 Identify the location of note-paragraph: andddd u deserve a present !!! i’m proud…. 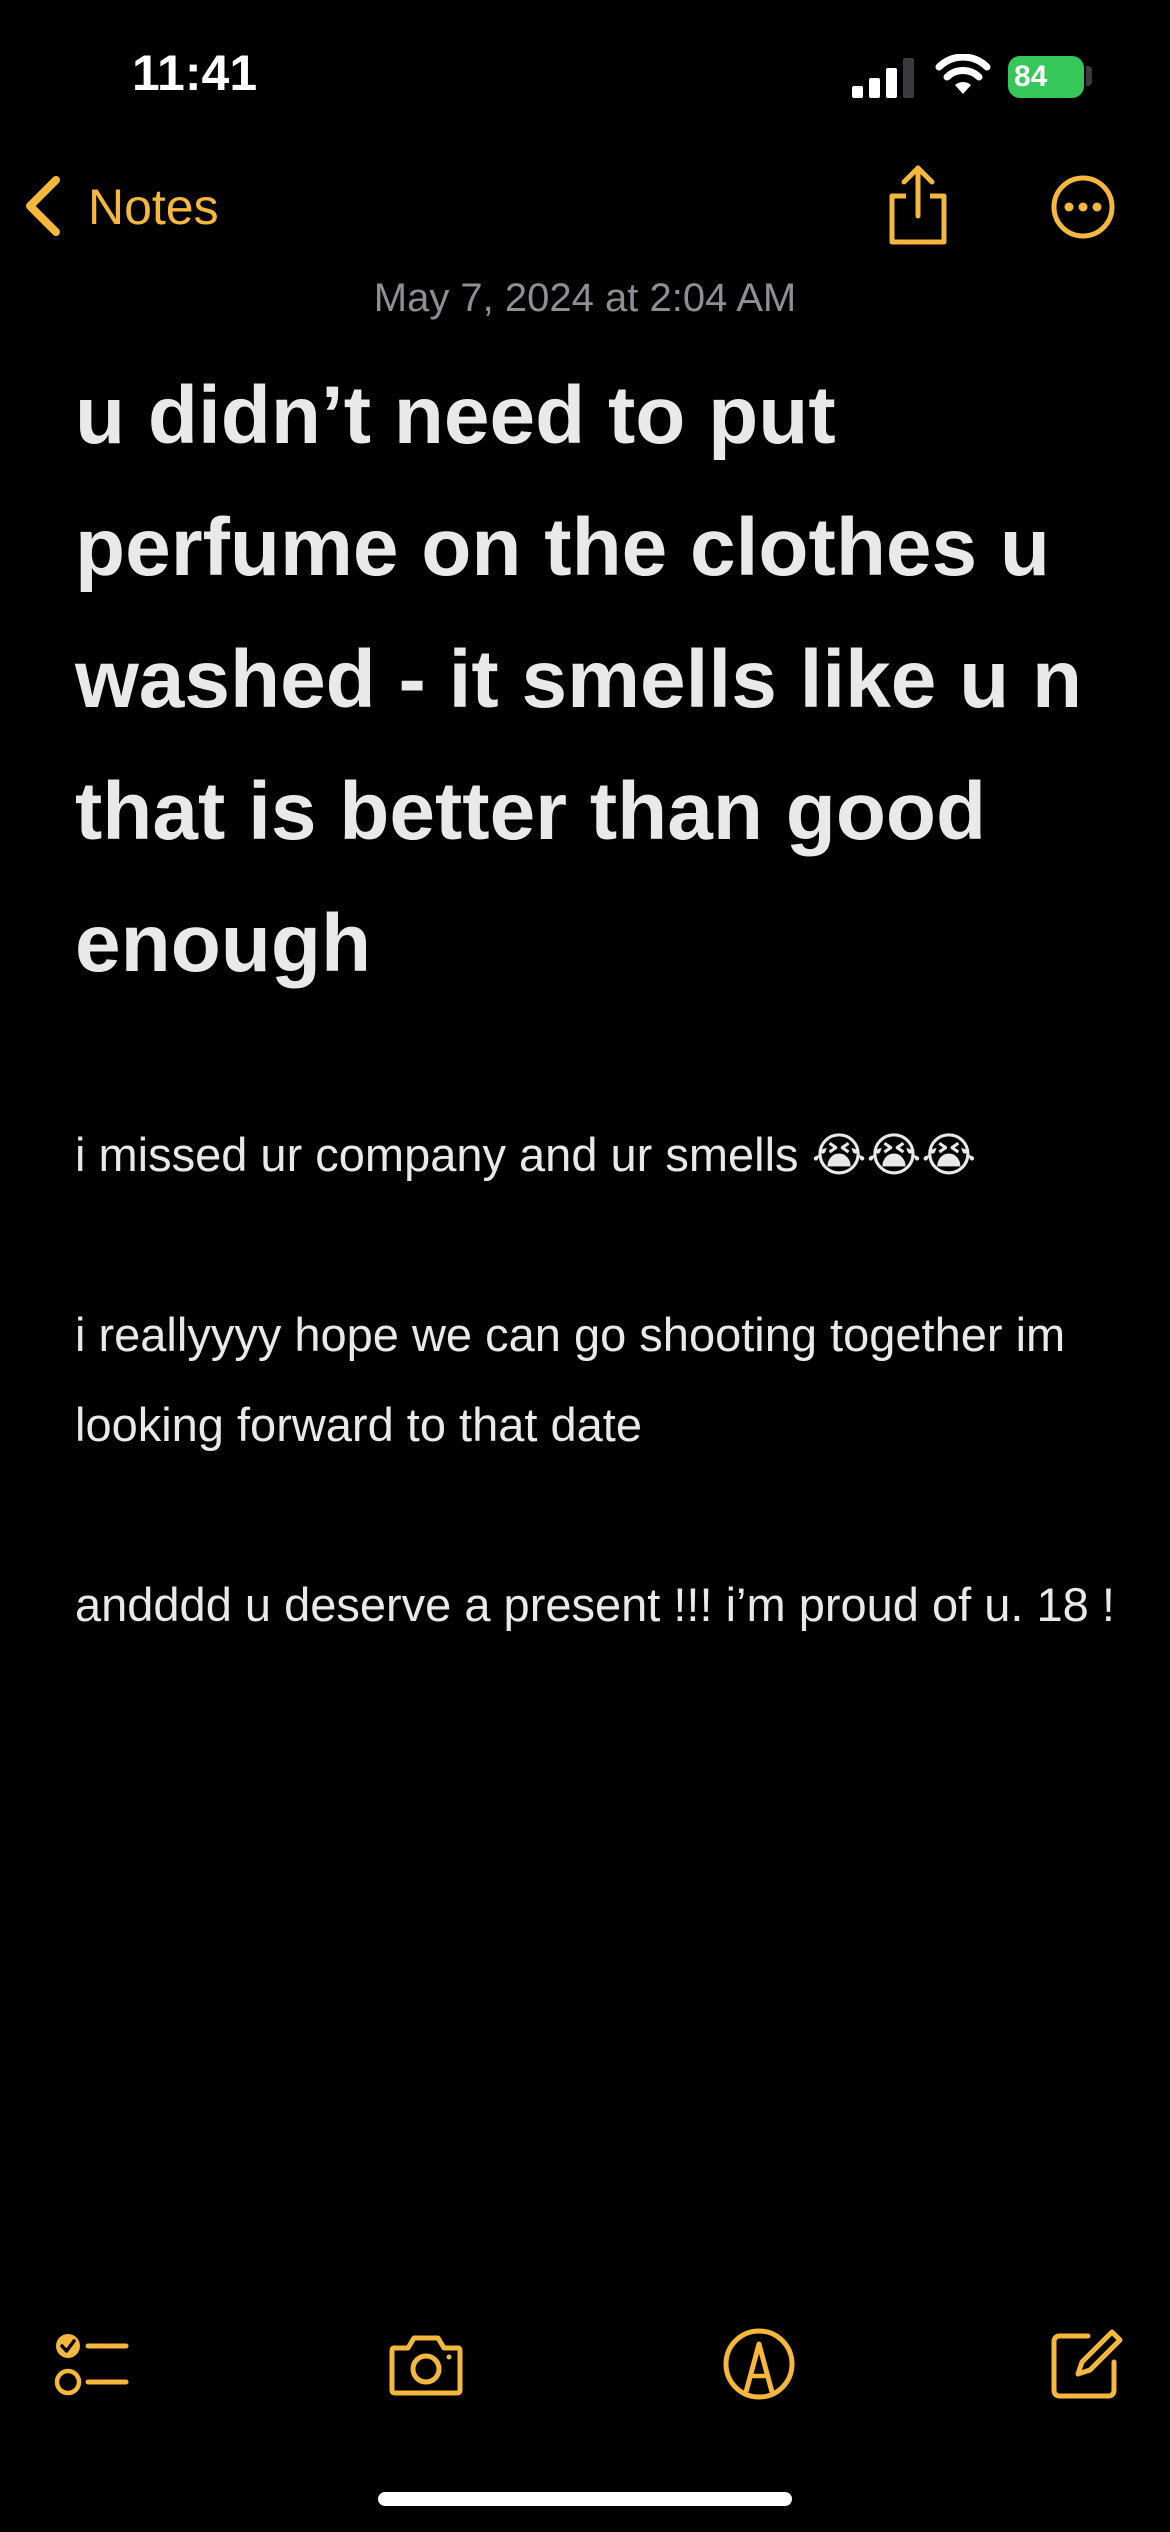
(595, 1605).